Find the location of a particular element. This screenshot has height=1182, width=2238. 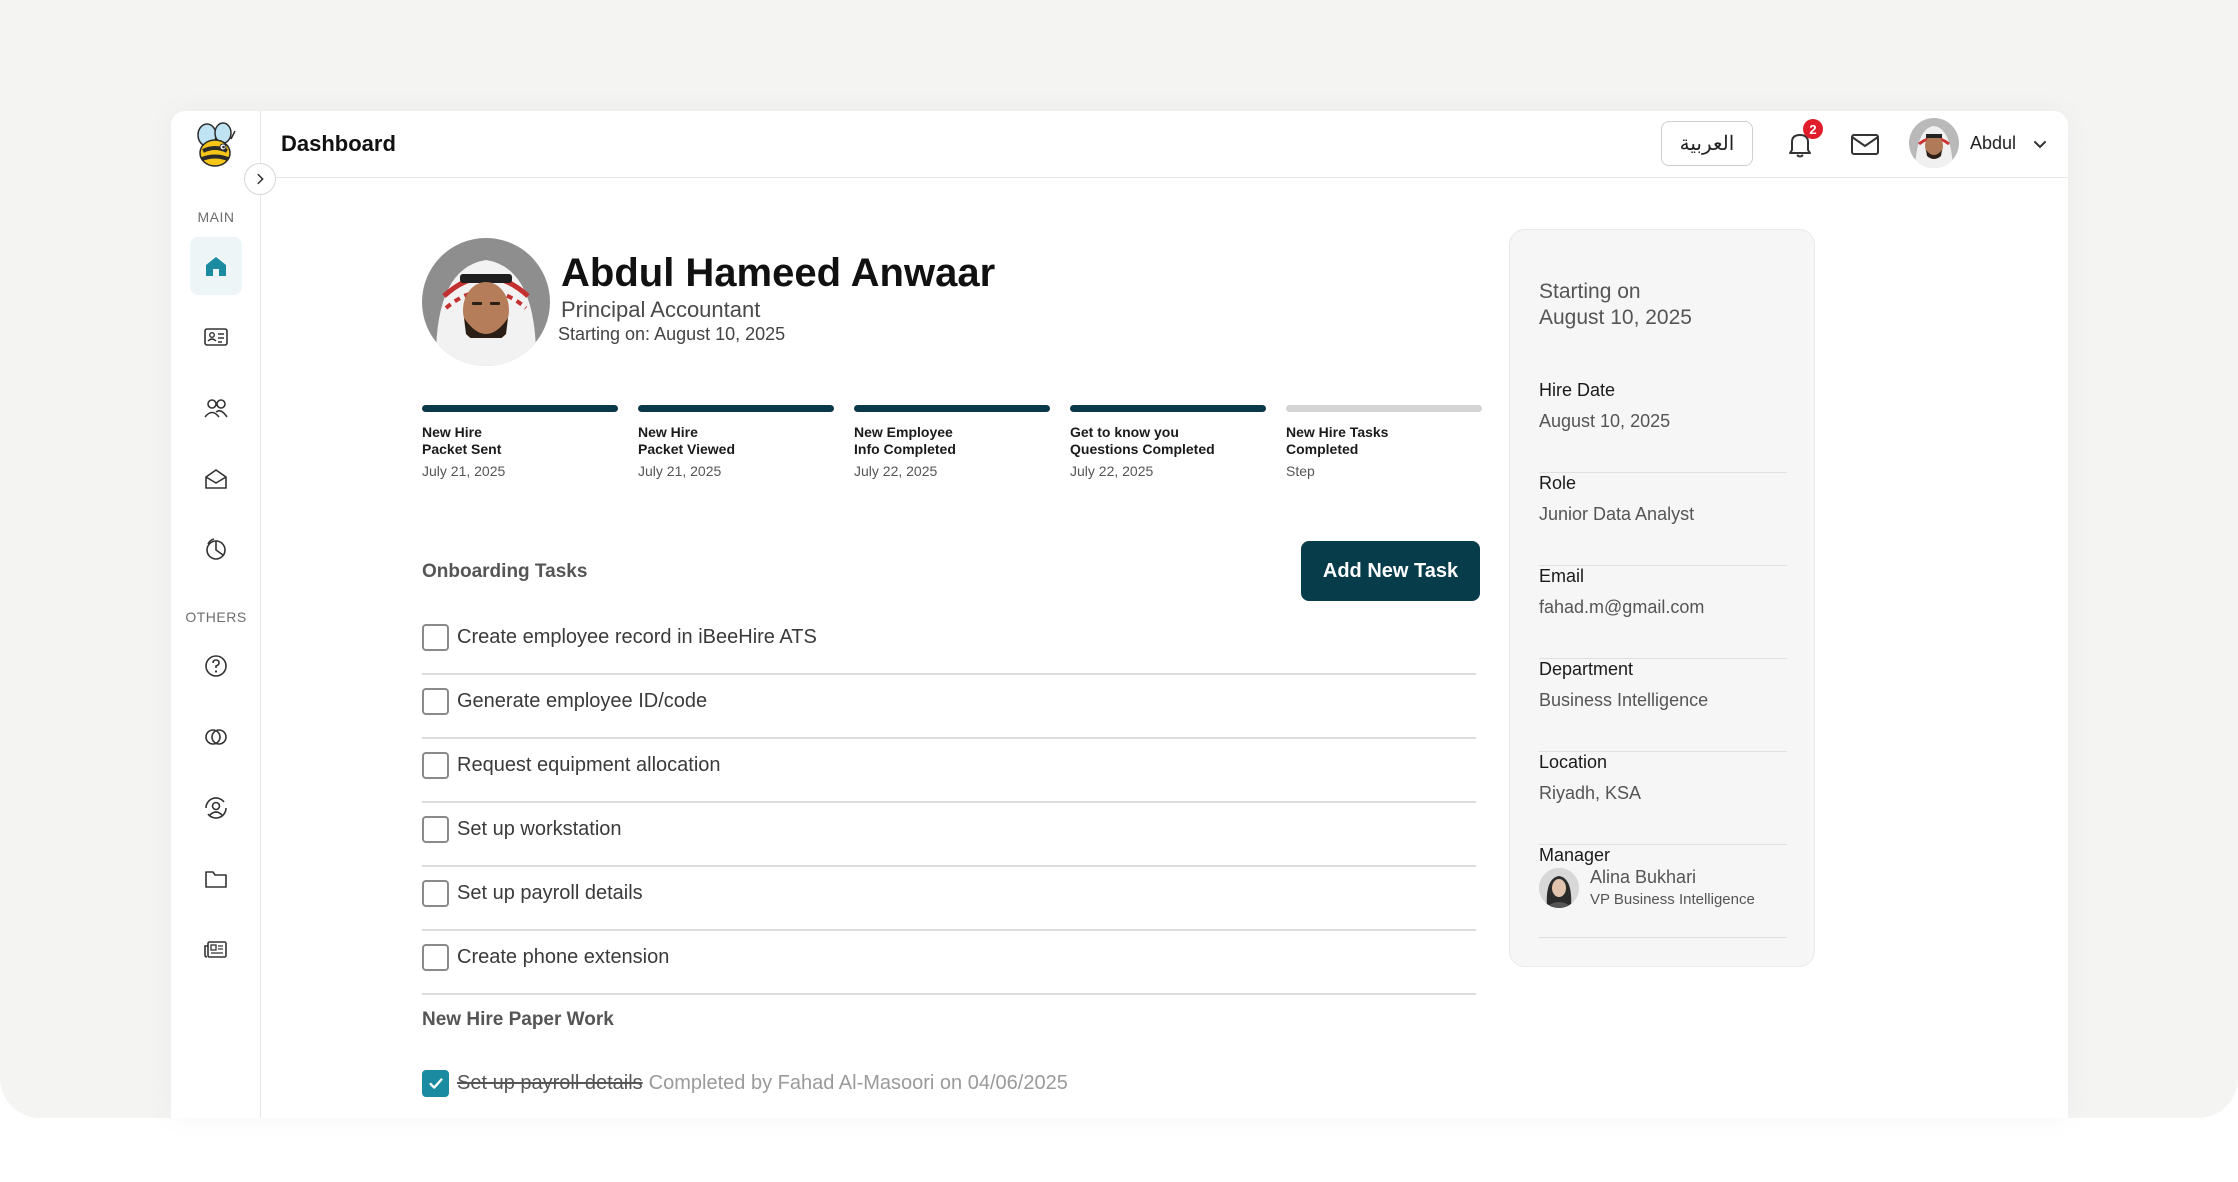

info-value: fahad.m@gmail.com is located at coordinates (1621, 607).